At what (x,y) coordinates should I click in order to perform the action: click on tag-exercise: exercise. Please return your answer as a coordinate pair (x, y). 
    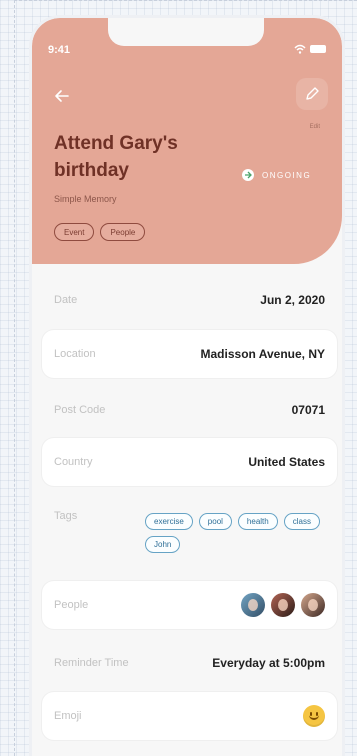
    Looking at the image, I should click on (169, 521).